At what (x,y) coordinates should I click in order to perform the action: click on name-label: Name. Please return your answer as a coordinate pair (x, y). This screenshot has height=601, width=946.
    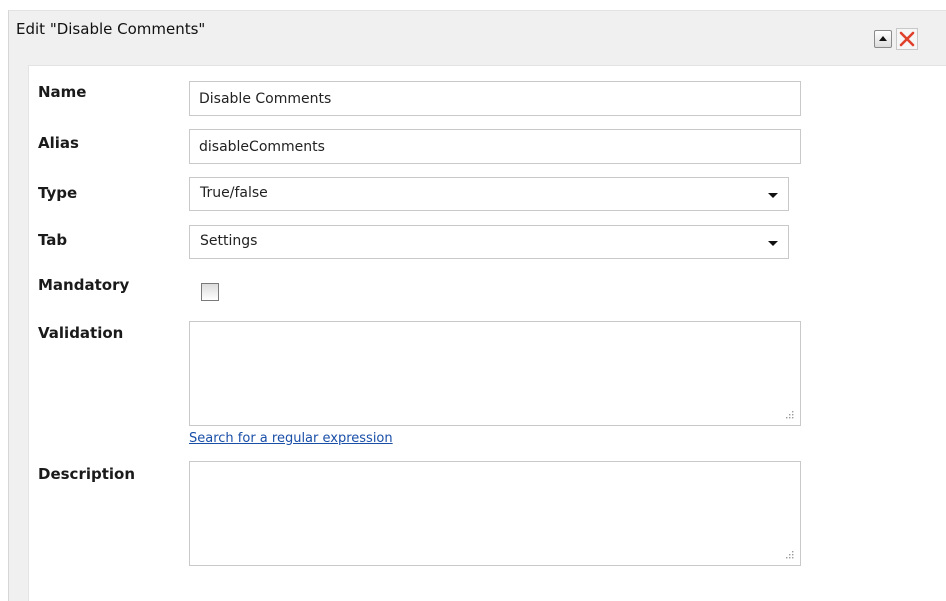
    Looking at the image, I should click on (62, 92).